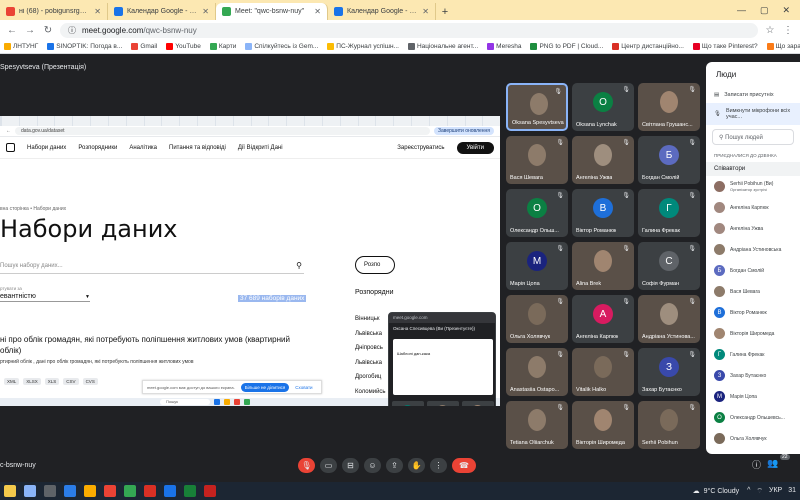  I want to click on widget-icon, so click(10, 491).